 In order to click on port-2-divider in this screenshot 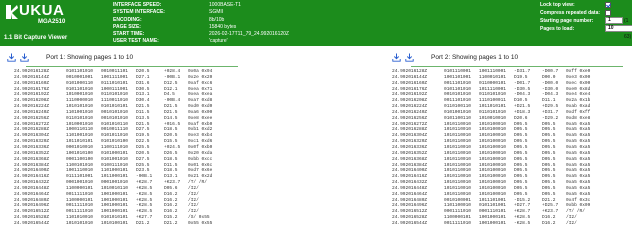, I will do `click(517, 66)`.